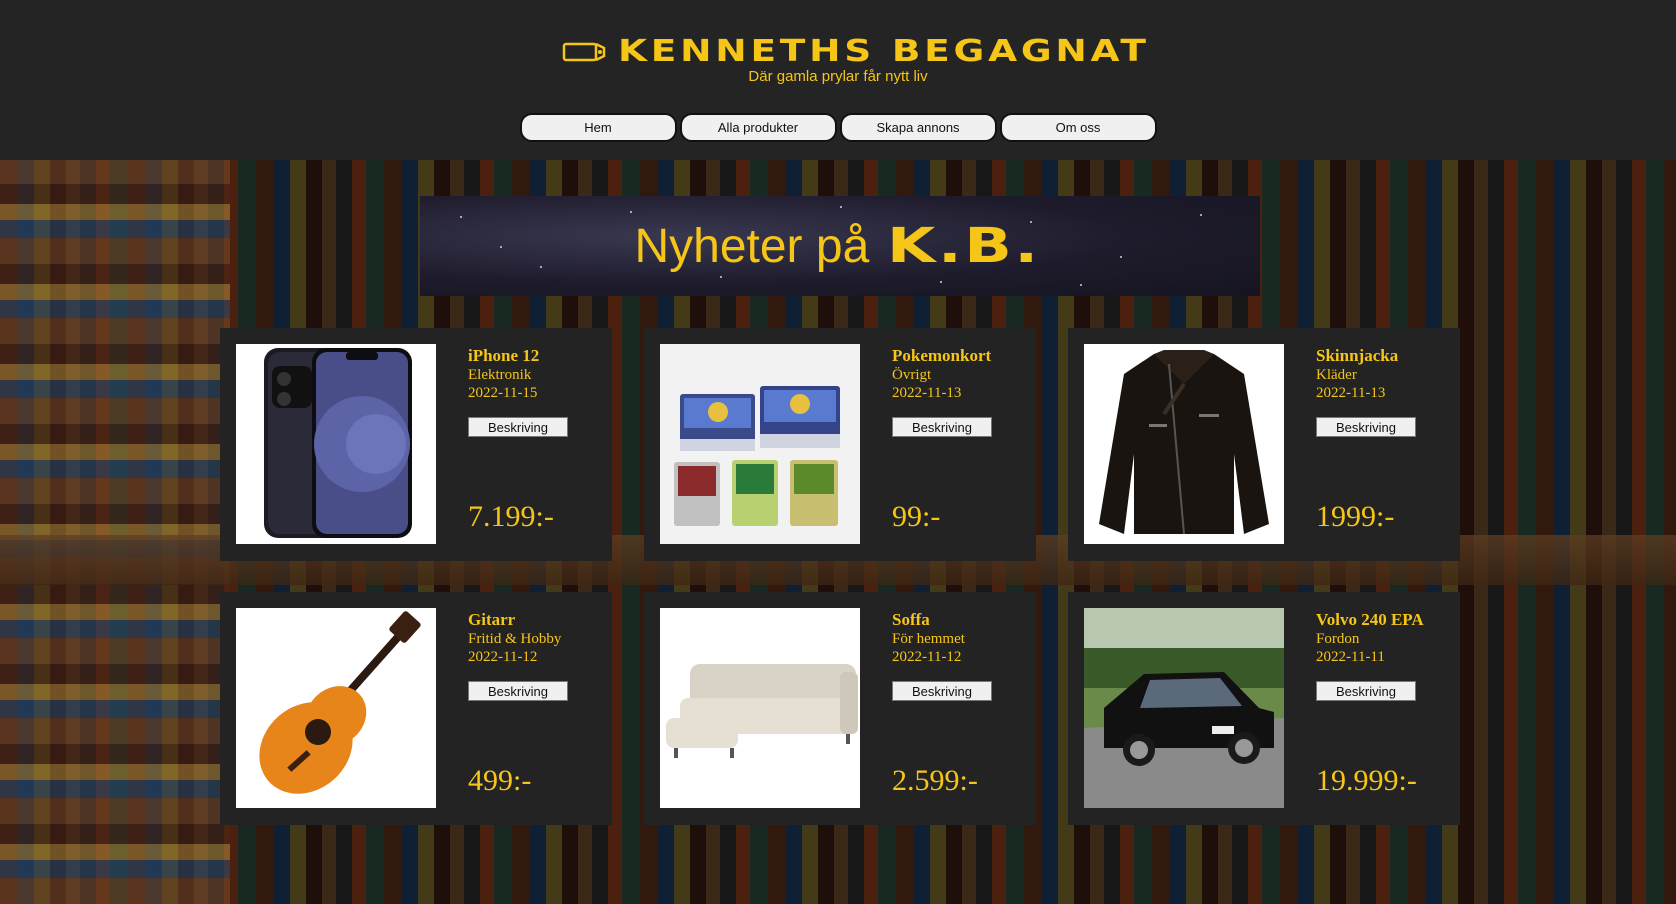 Image resolution: width=1676 pixels, height=904 pixels. I want to click on product-category: Övrigt, so click(912, 375).